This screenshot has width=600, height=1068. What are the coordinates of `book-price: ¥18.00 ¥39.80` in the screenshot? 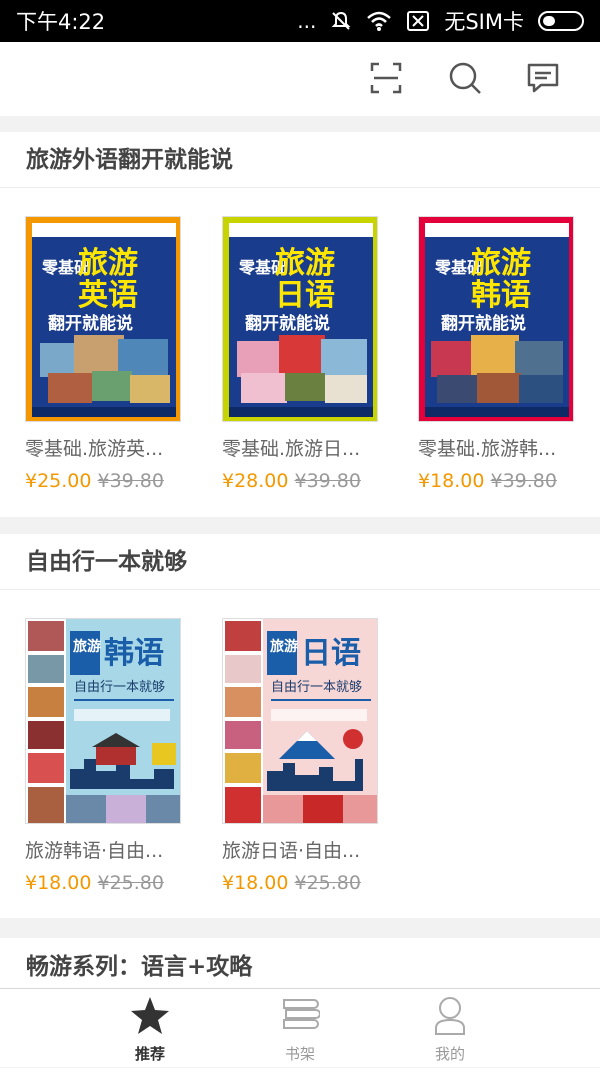 It's located at (487, 481).